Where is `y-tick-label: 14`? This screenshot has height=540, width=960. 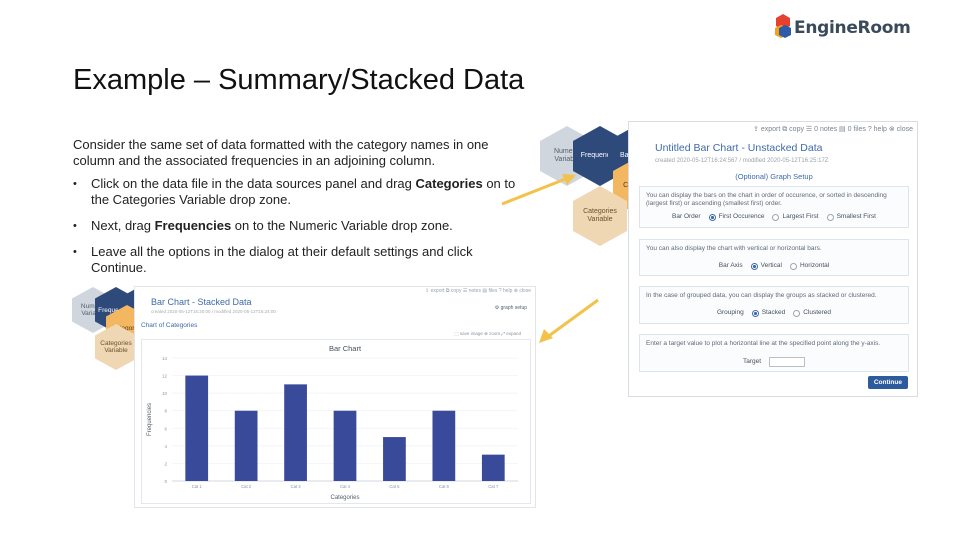 y-tick-label: 14 is located at coordinates (165, 358).